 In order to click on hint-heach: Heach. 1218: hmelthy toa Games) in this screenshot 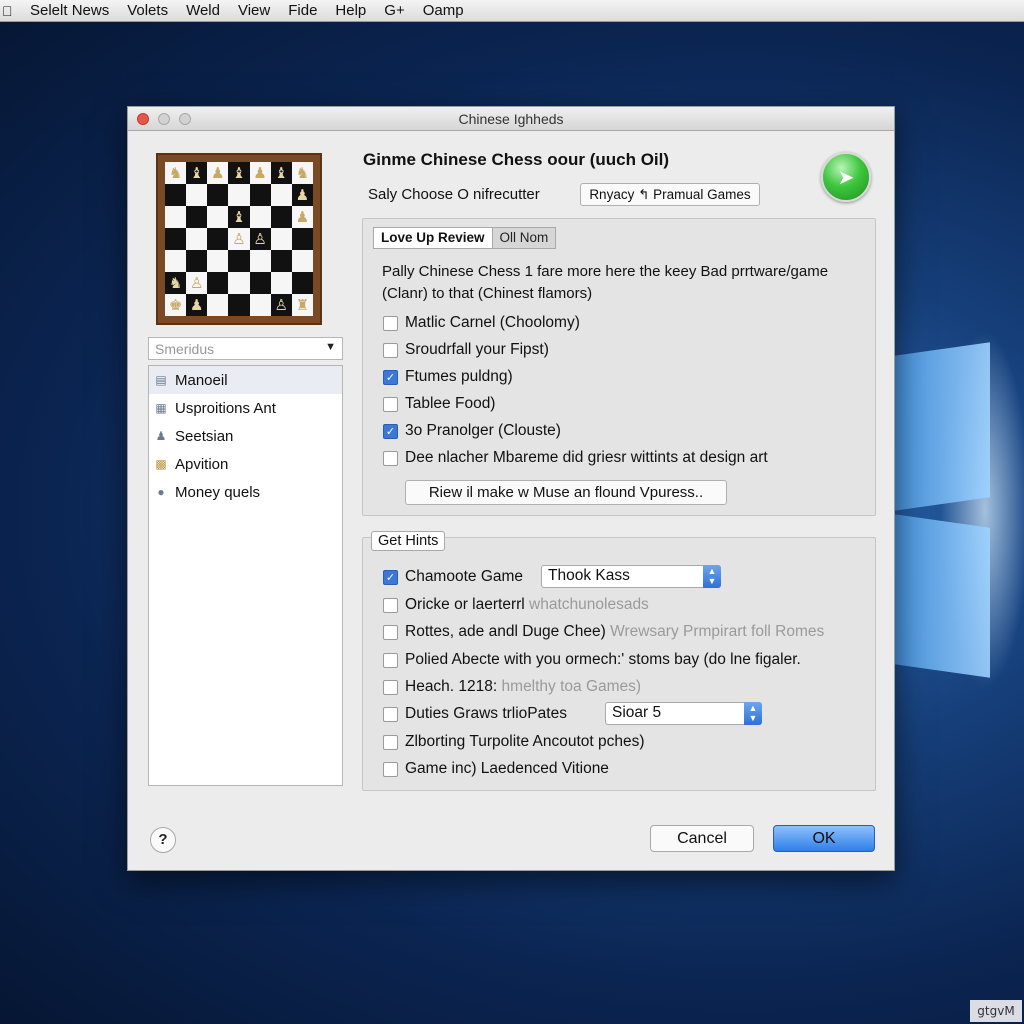, I will do `click(512, 687)`.